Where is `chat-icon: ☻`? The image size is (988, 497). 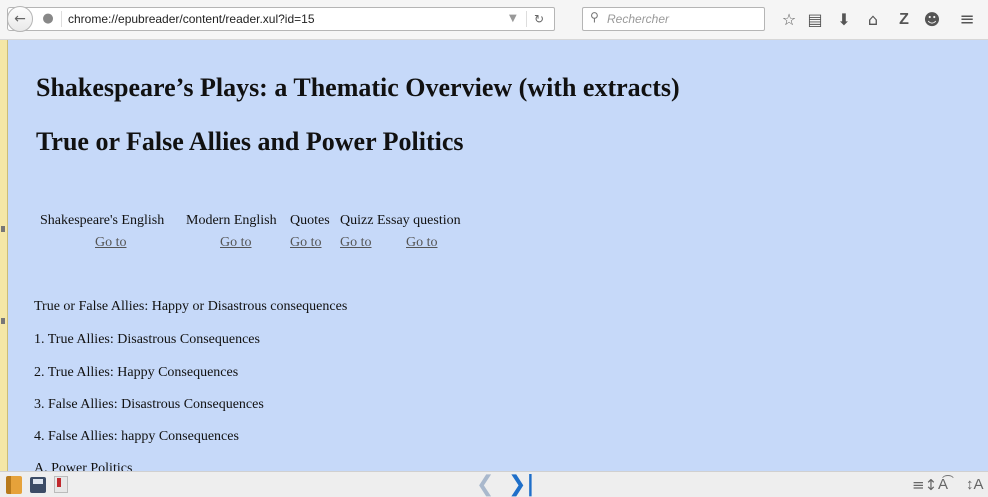 chat-icon: ☻ is located at coordinates (932, 20).